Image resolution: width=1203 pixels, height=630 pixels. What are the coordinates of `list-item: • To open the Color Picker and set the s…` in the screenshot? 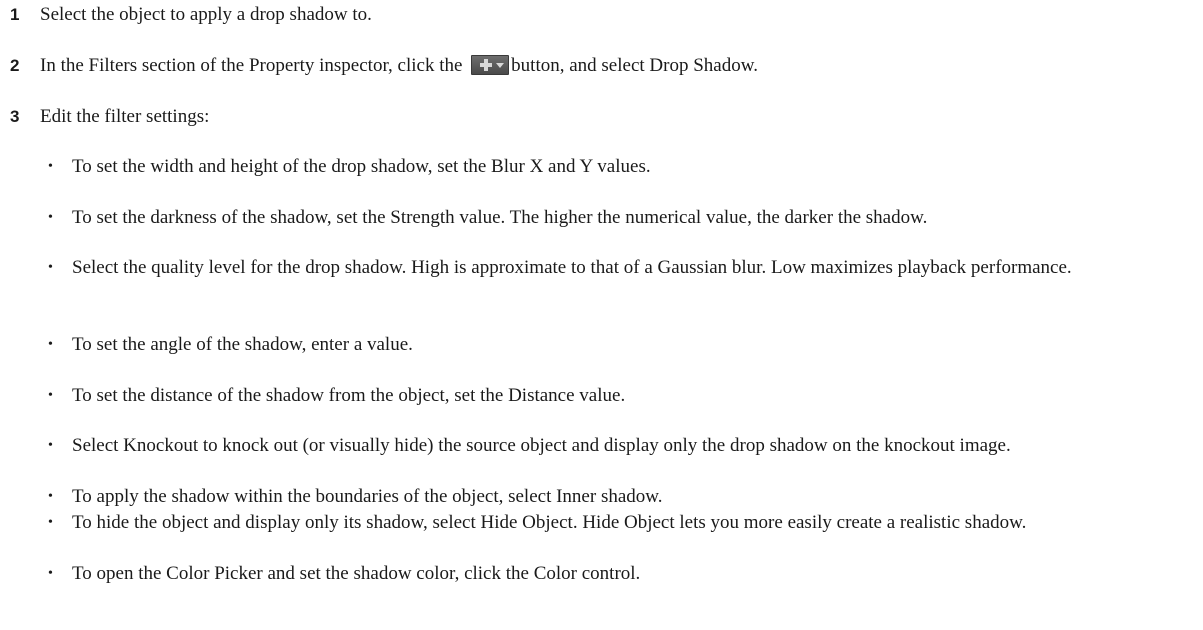 It's located at (623, 574).